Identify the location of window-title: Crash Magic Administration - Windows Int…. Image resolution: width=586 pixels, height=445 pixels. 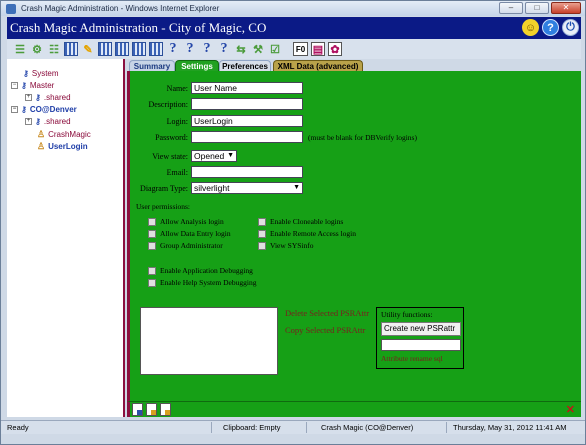
(120, 8).